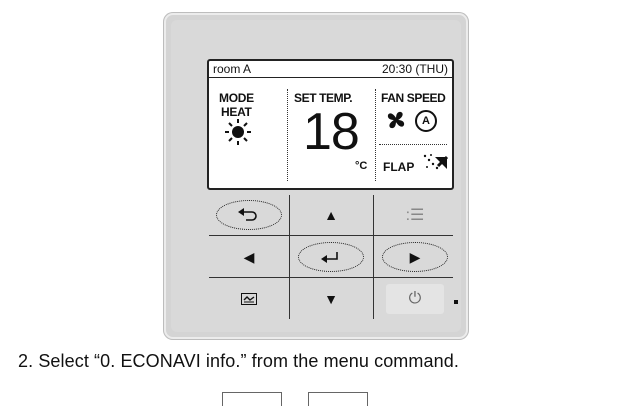 This screenshot has width=644, height=406. Describe the element at coordinates (331, 132) in the screenshot. I see `set-temp-value: 18` at that location.